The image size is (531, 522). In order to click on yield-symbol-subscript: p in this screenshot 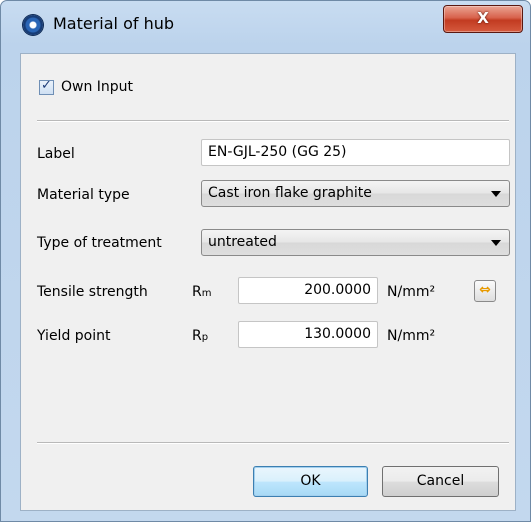, I will do `click(205, 337)`.